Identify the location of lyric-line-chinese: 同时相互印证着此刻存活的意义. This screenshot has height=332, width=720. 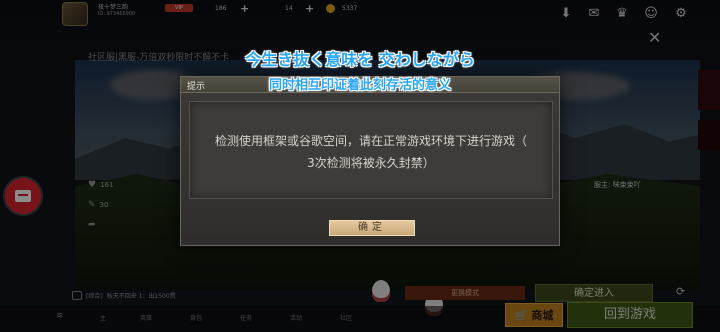
(359, 85).